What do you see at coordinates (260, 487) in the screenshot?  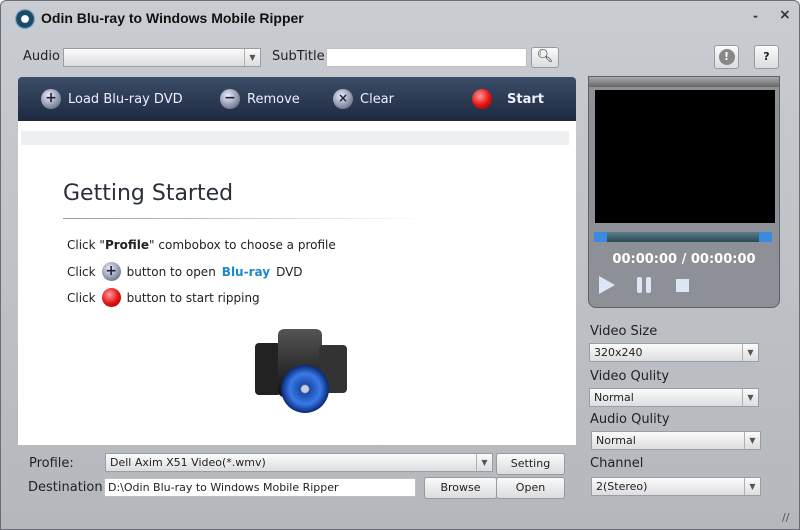 I see `destination-input: D:\Odin Blu-ray to Windows Mobile Ripper` at bounding box center [260, 487].